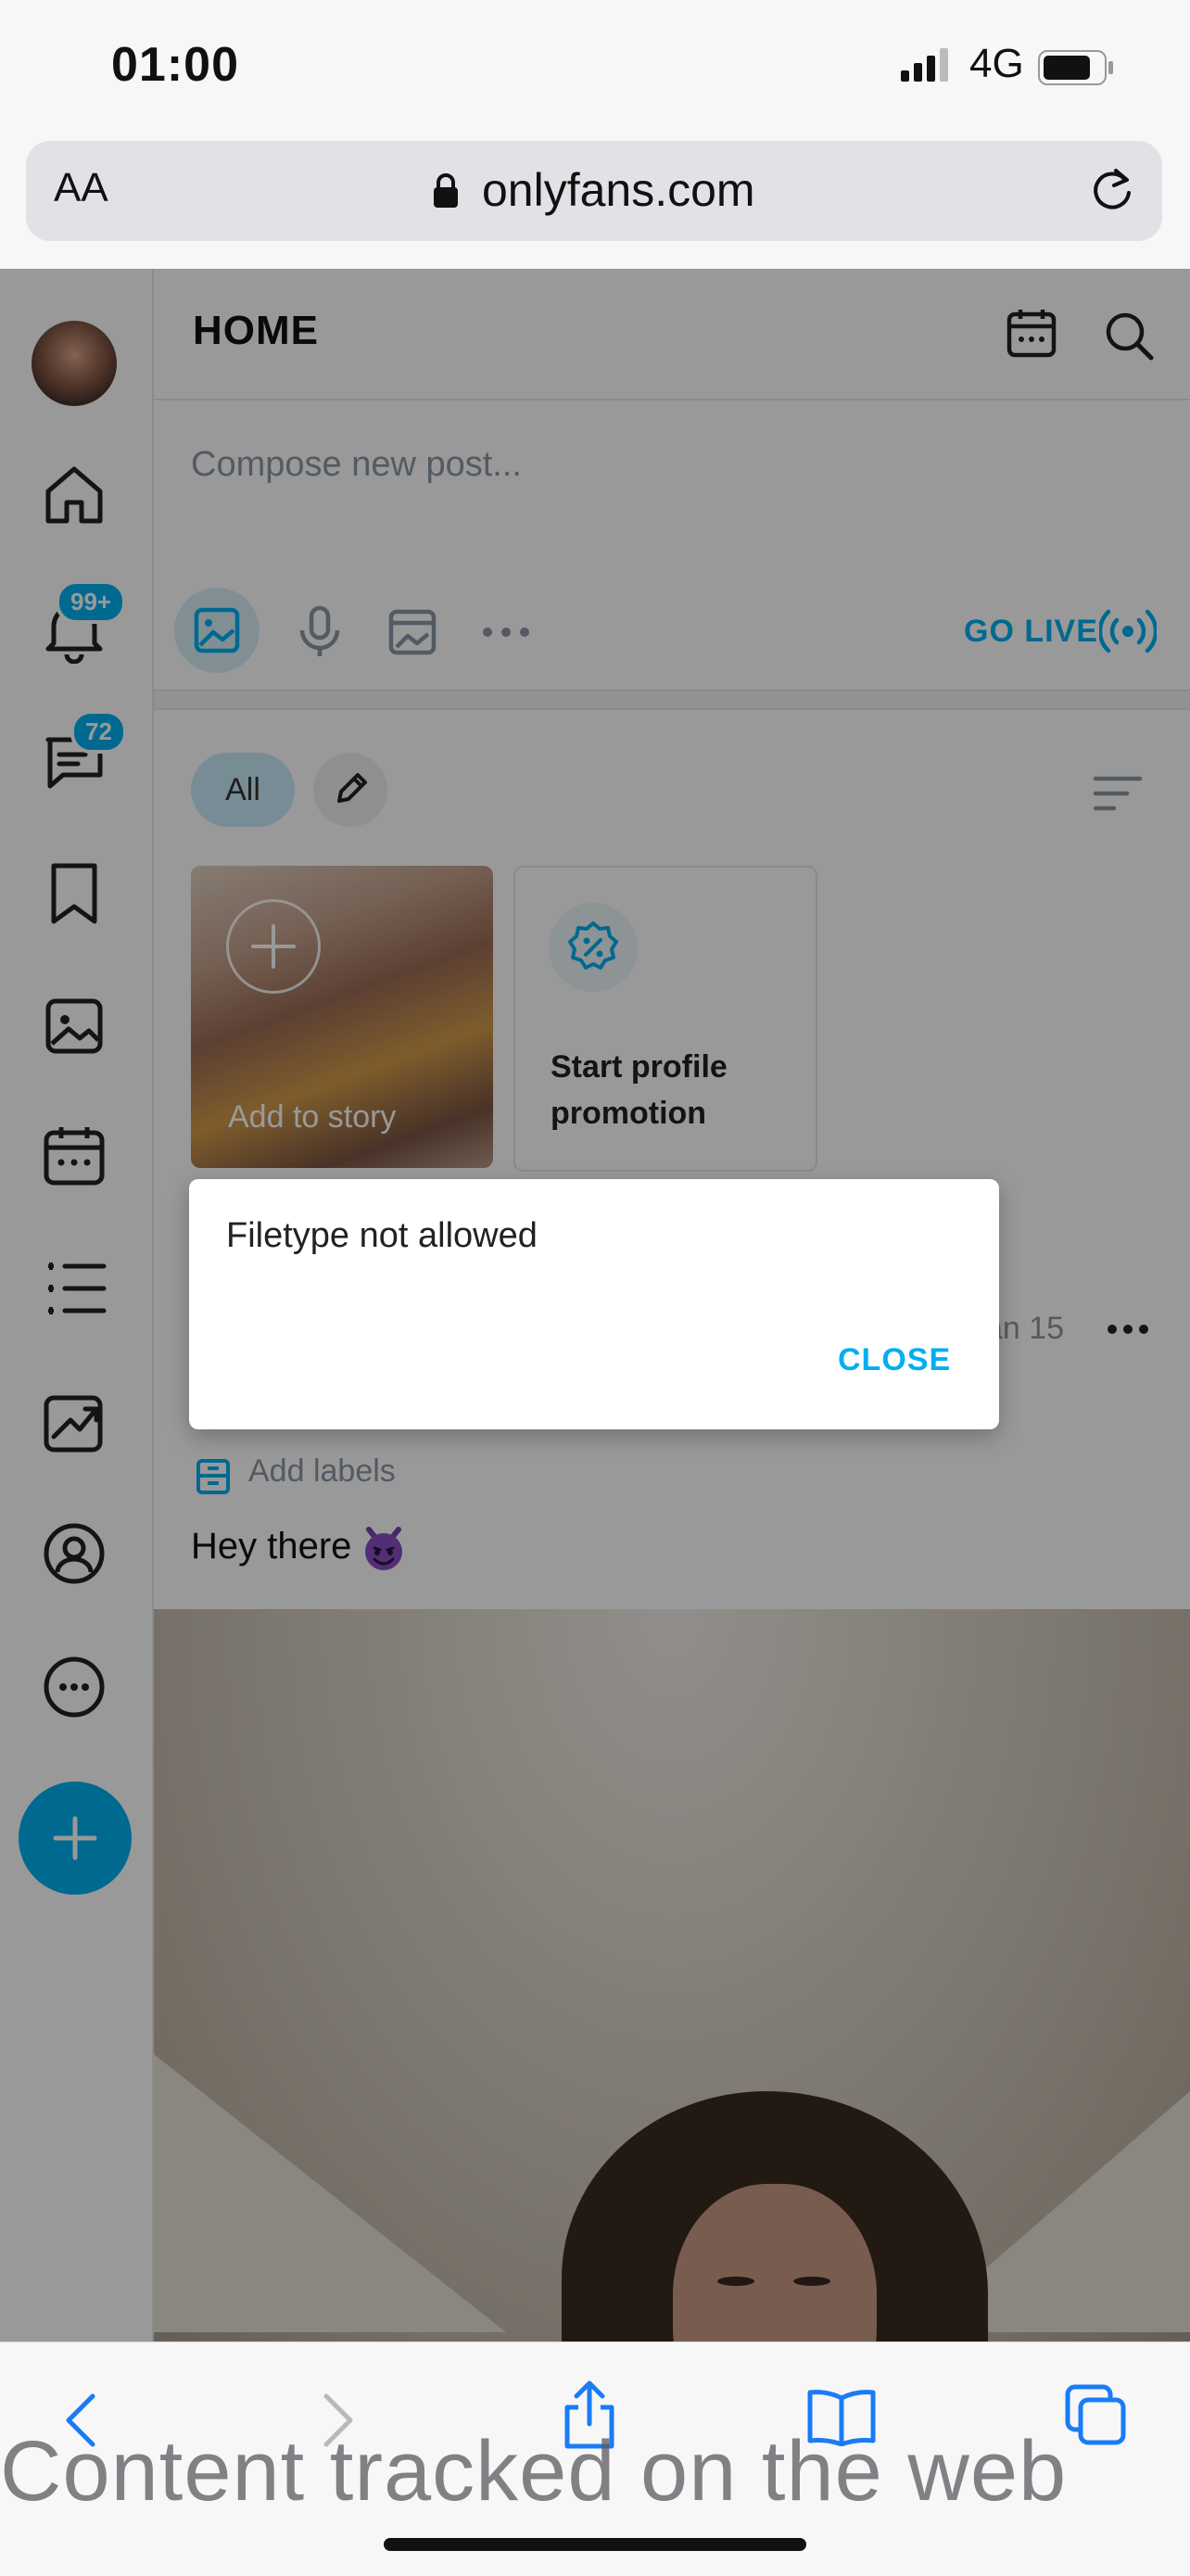 Image resolution: width=1190 pixels, height=2576 pixels. What do you see at coordinates (894, 1360) in the screenshot?
I see `close-button: CLOSE` at bounding box center [894, 1360].